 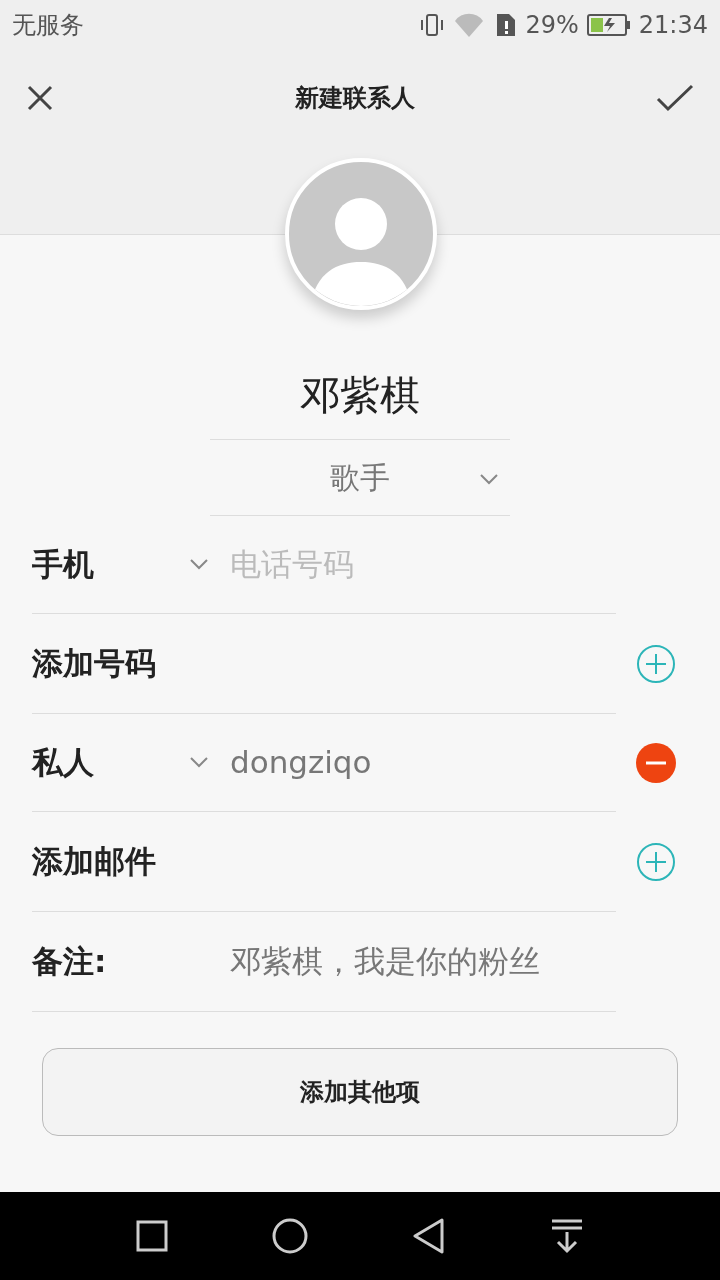 I want to click on email-field: dongziqo, so click(x=301, y=762).